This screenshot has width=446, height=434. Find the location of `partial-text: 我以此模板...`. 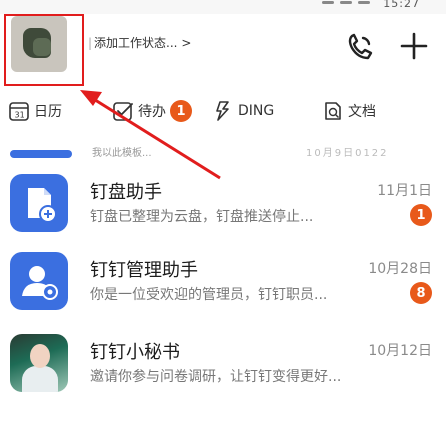

partial-text: 我以此模板... is located at coordinates (122, 153).